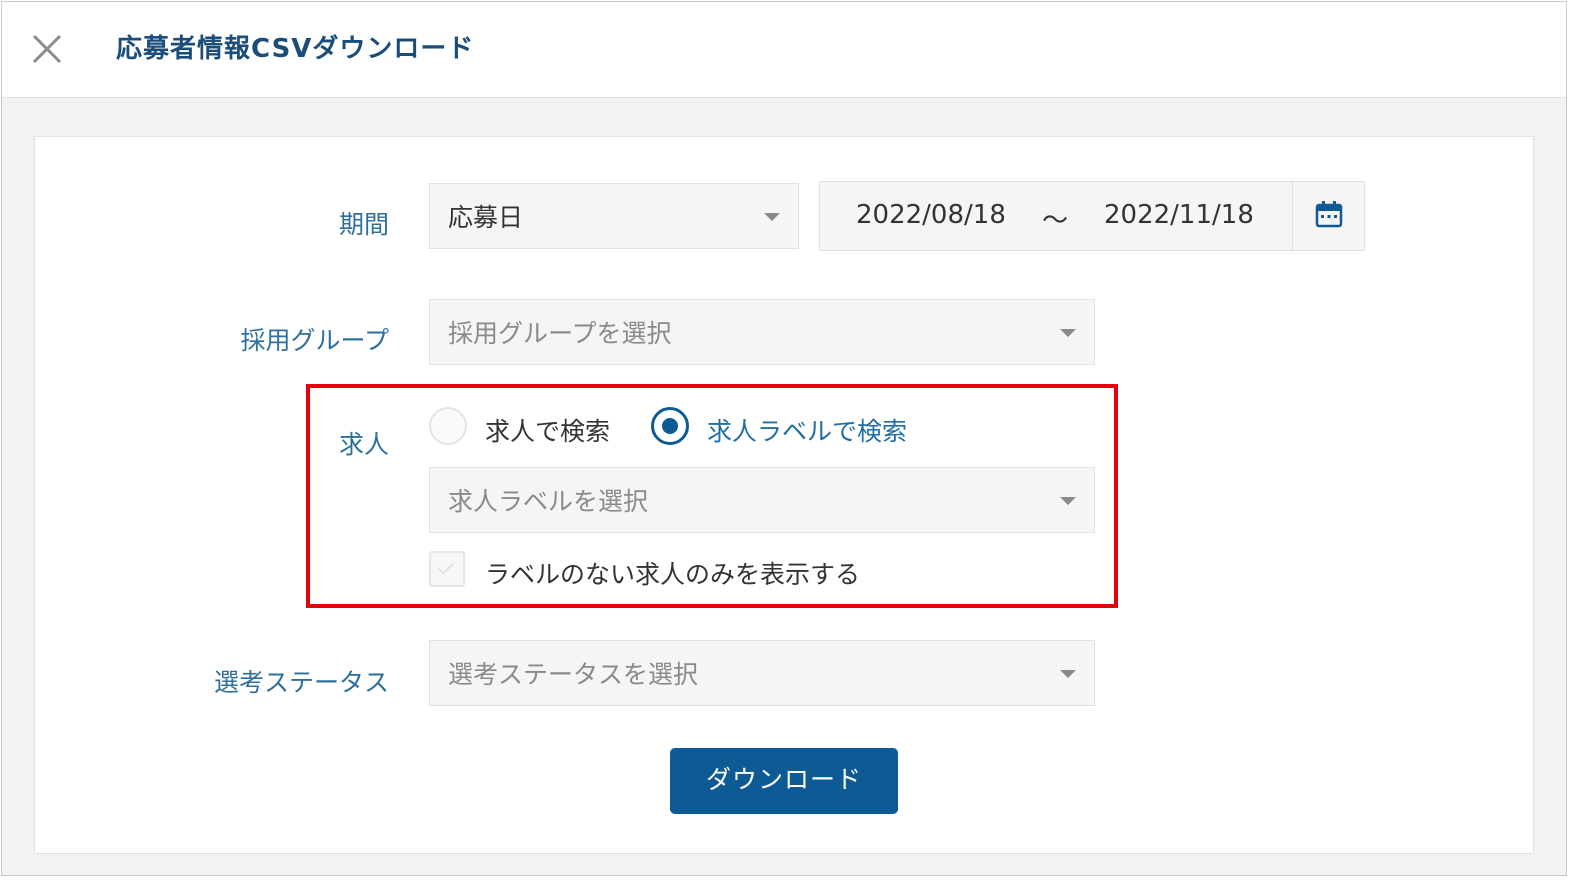  I want to click on group-select: 採用グループを選択, so click(762, 332).